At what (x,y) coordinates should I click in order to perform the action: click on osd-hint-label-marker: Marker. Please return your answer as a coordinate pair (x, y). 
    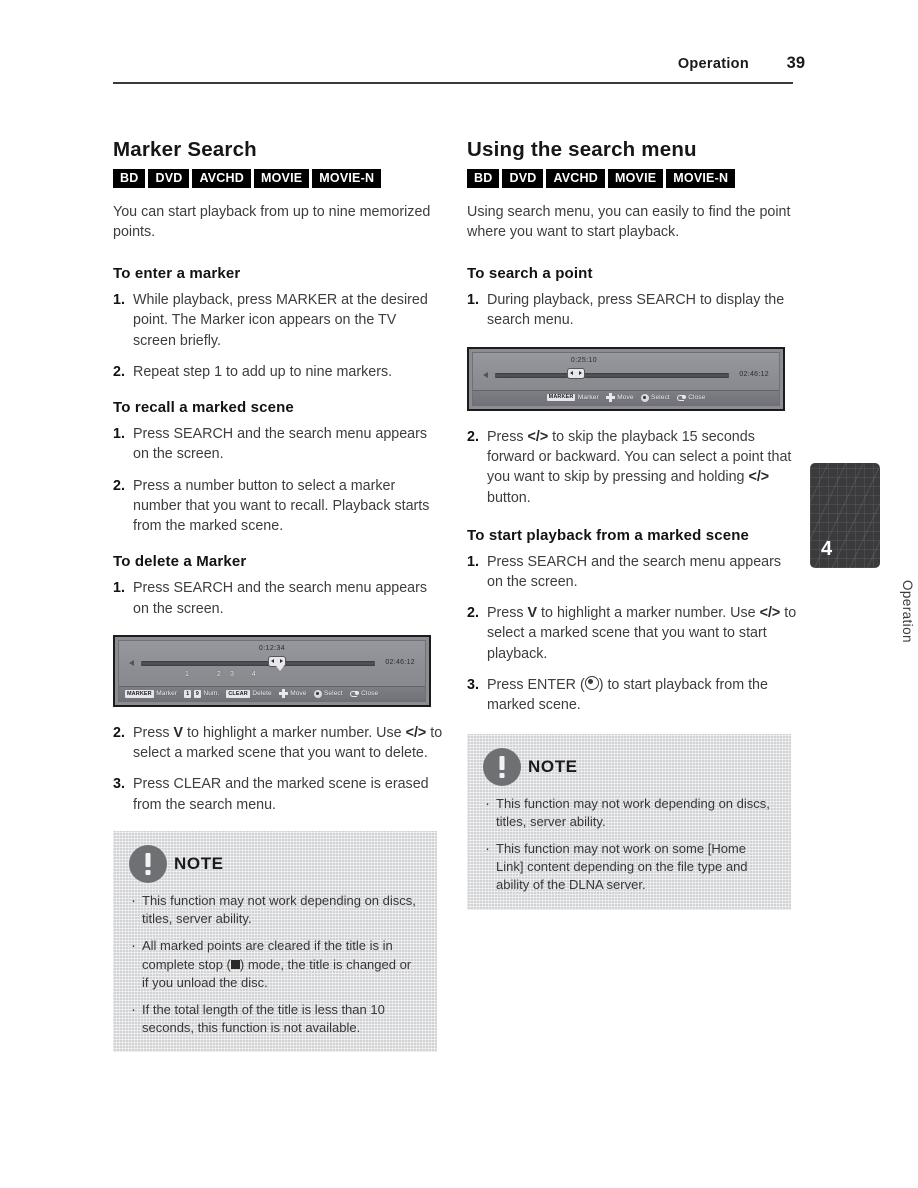
    Looking at the image, I should click on (588, 398).